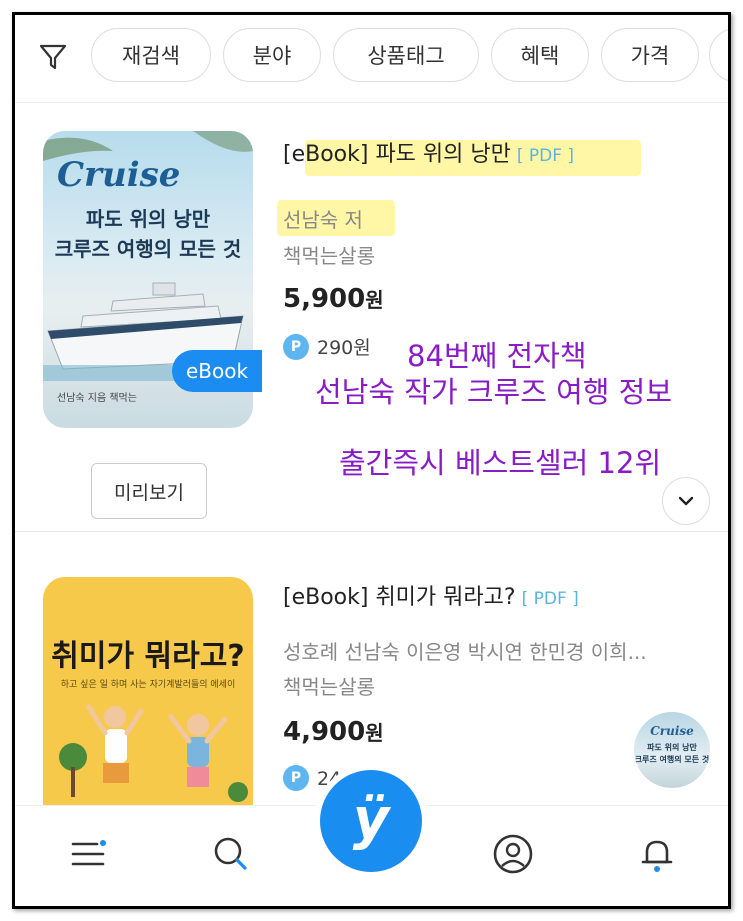 The width and height of the screenshot is (743, 921). What do you see at coordinates (672, 759) in the screenshot?
I see `mini-thumb-line2: 크루즈 여행의 모든 것` at bounding box center [672, 759].